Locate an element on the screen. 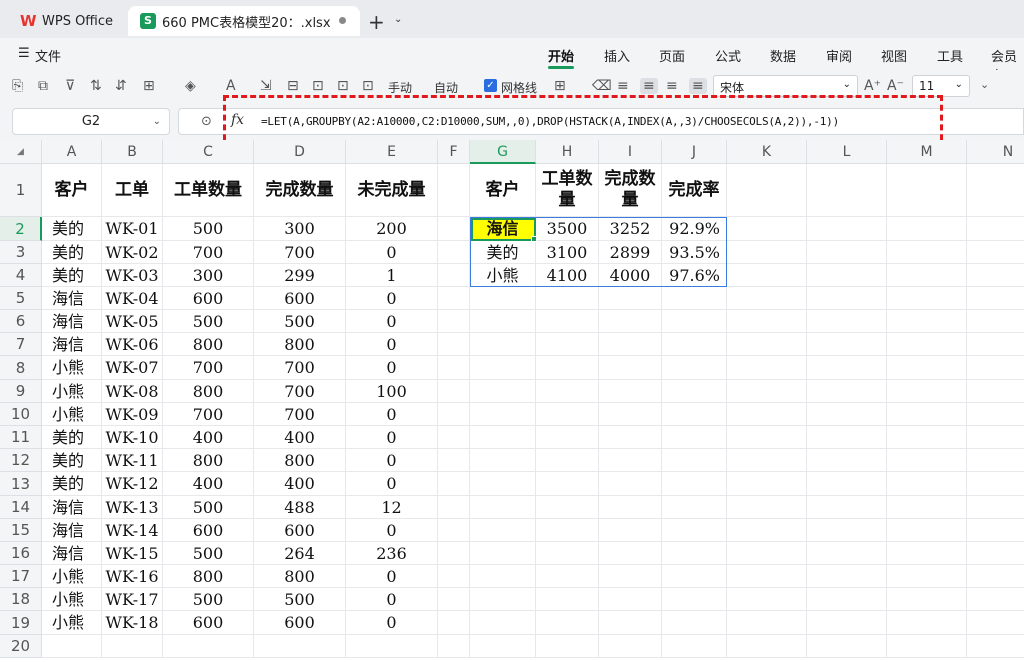 The height and width of the screenshot is (662, 1024). table-cell: 236 is located at coordinates (392, 553).